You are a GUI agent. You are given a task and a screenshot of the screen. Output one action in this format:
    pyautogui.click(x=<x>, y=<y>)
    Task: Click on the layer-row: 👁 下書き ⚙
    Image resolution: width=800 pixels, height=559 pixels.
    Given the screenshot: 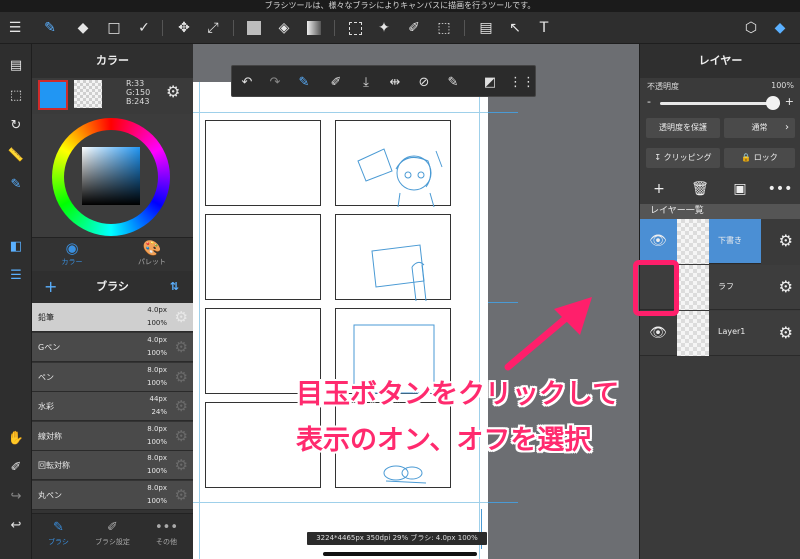 What is the action you would take?
    pyautogui.click(x=720, y=241)
    